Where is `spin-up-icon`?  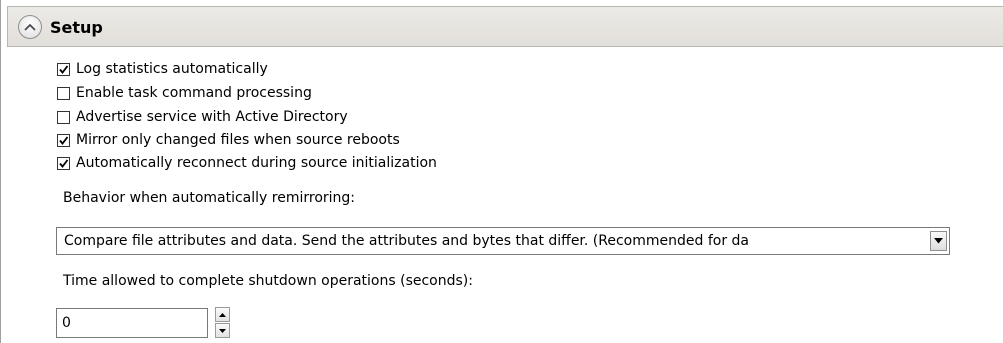
spin-up-icon is located at coordinates (222, 314).